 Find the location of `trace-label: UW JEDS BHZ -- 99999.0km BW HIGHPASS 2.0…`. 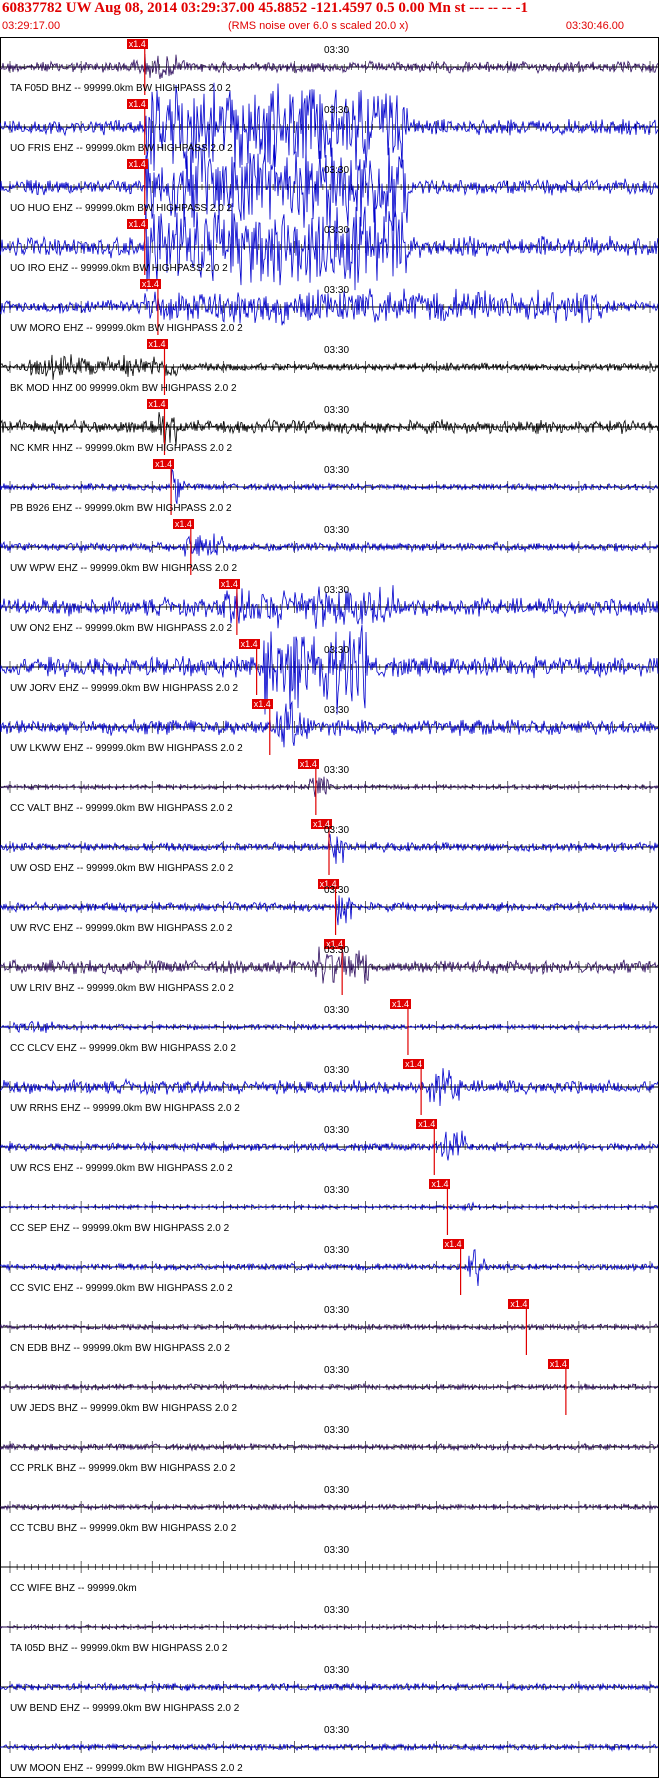

trace-label: UW JEDS BHZ -- 99999.0km BW HIGHPASS 2.0… is located at coordinates (124, 1408).